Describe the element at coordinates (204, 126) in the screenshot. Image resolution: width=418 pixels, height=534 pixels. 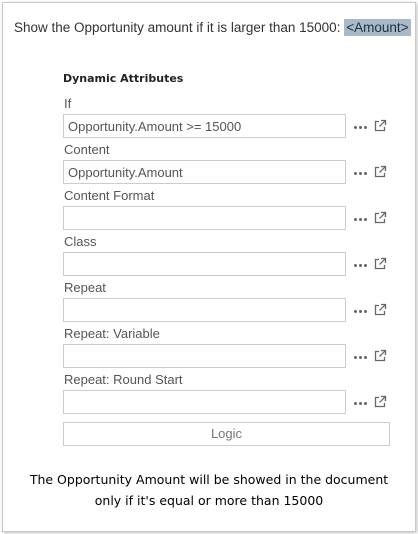
I see `if-input` at that location.